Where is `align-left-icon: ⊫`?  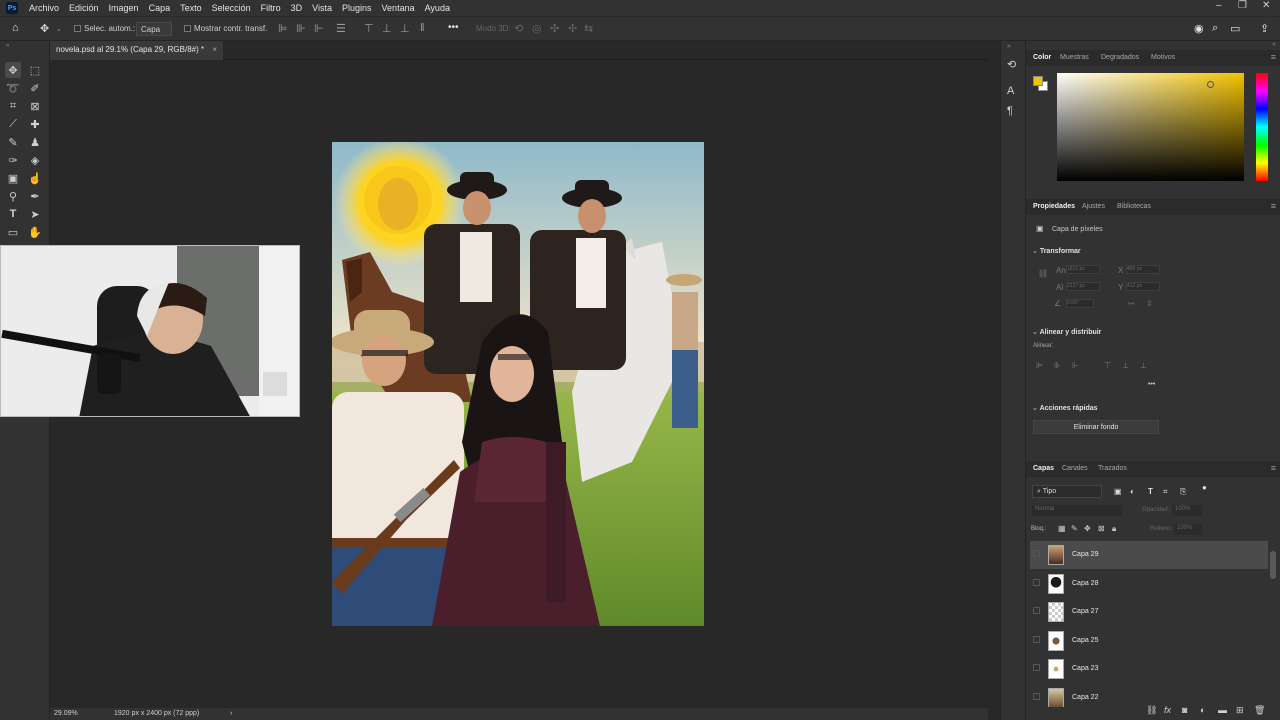
align-left-icon: ⊫ is located at coordinates (283, 28).